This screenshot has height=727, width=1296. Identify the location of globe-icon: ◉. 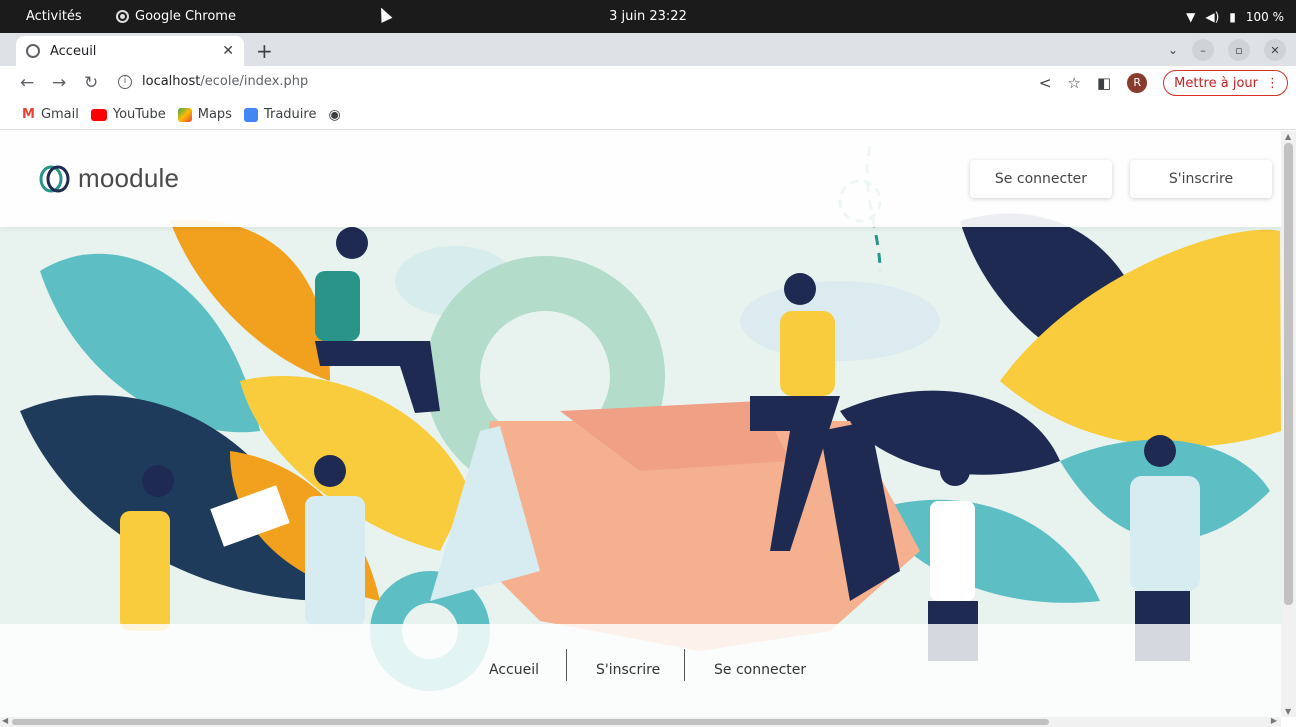
(334, 114).